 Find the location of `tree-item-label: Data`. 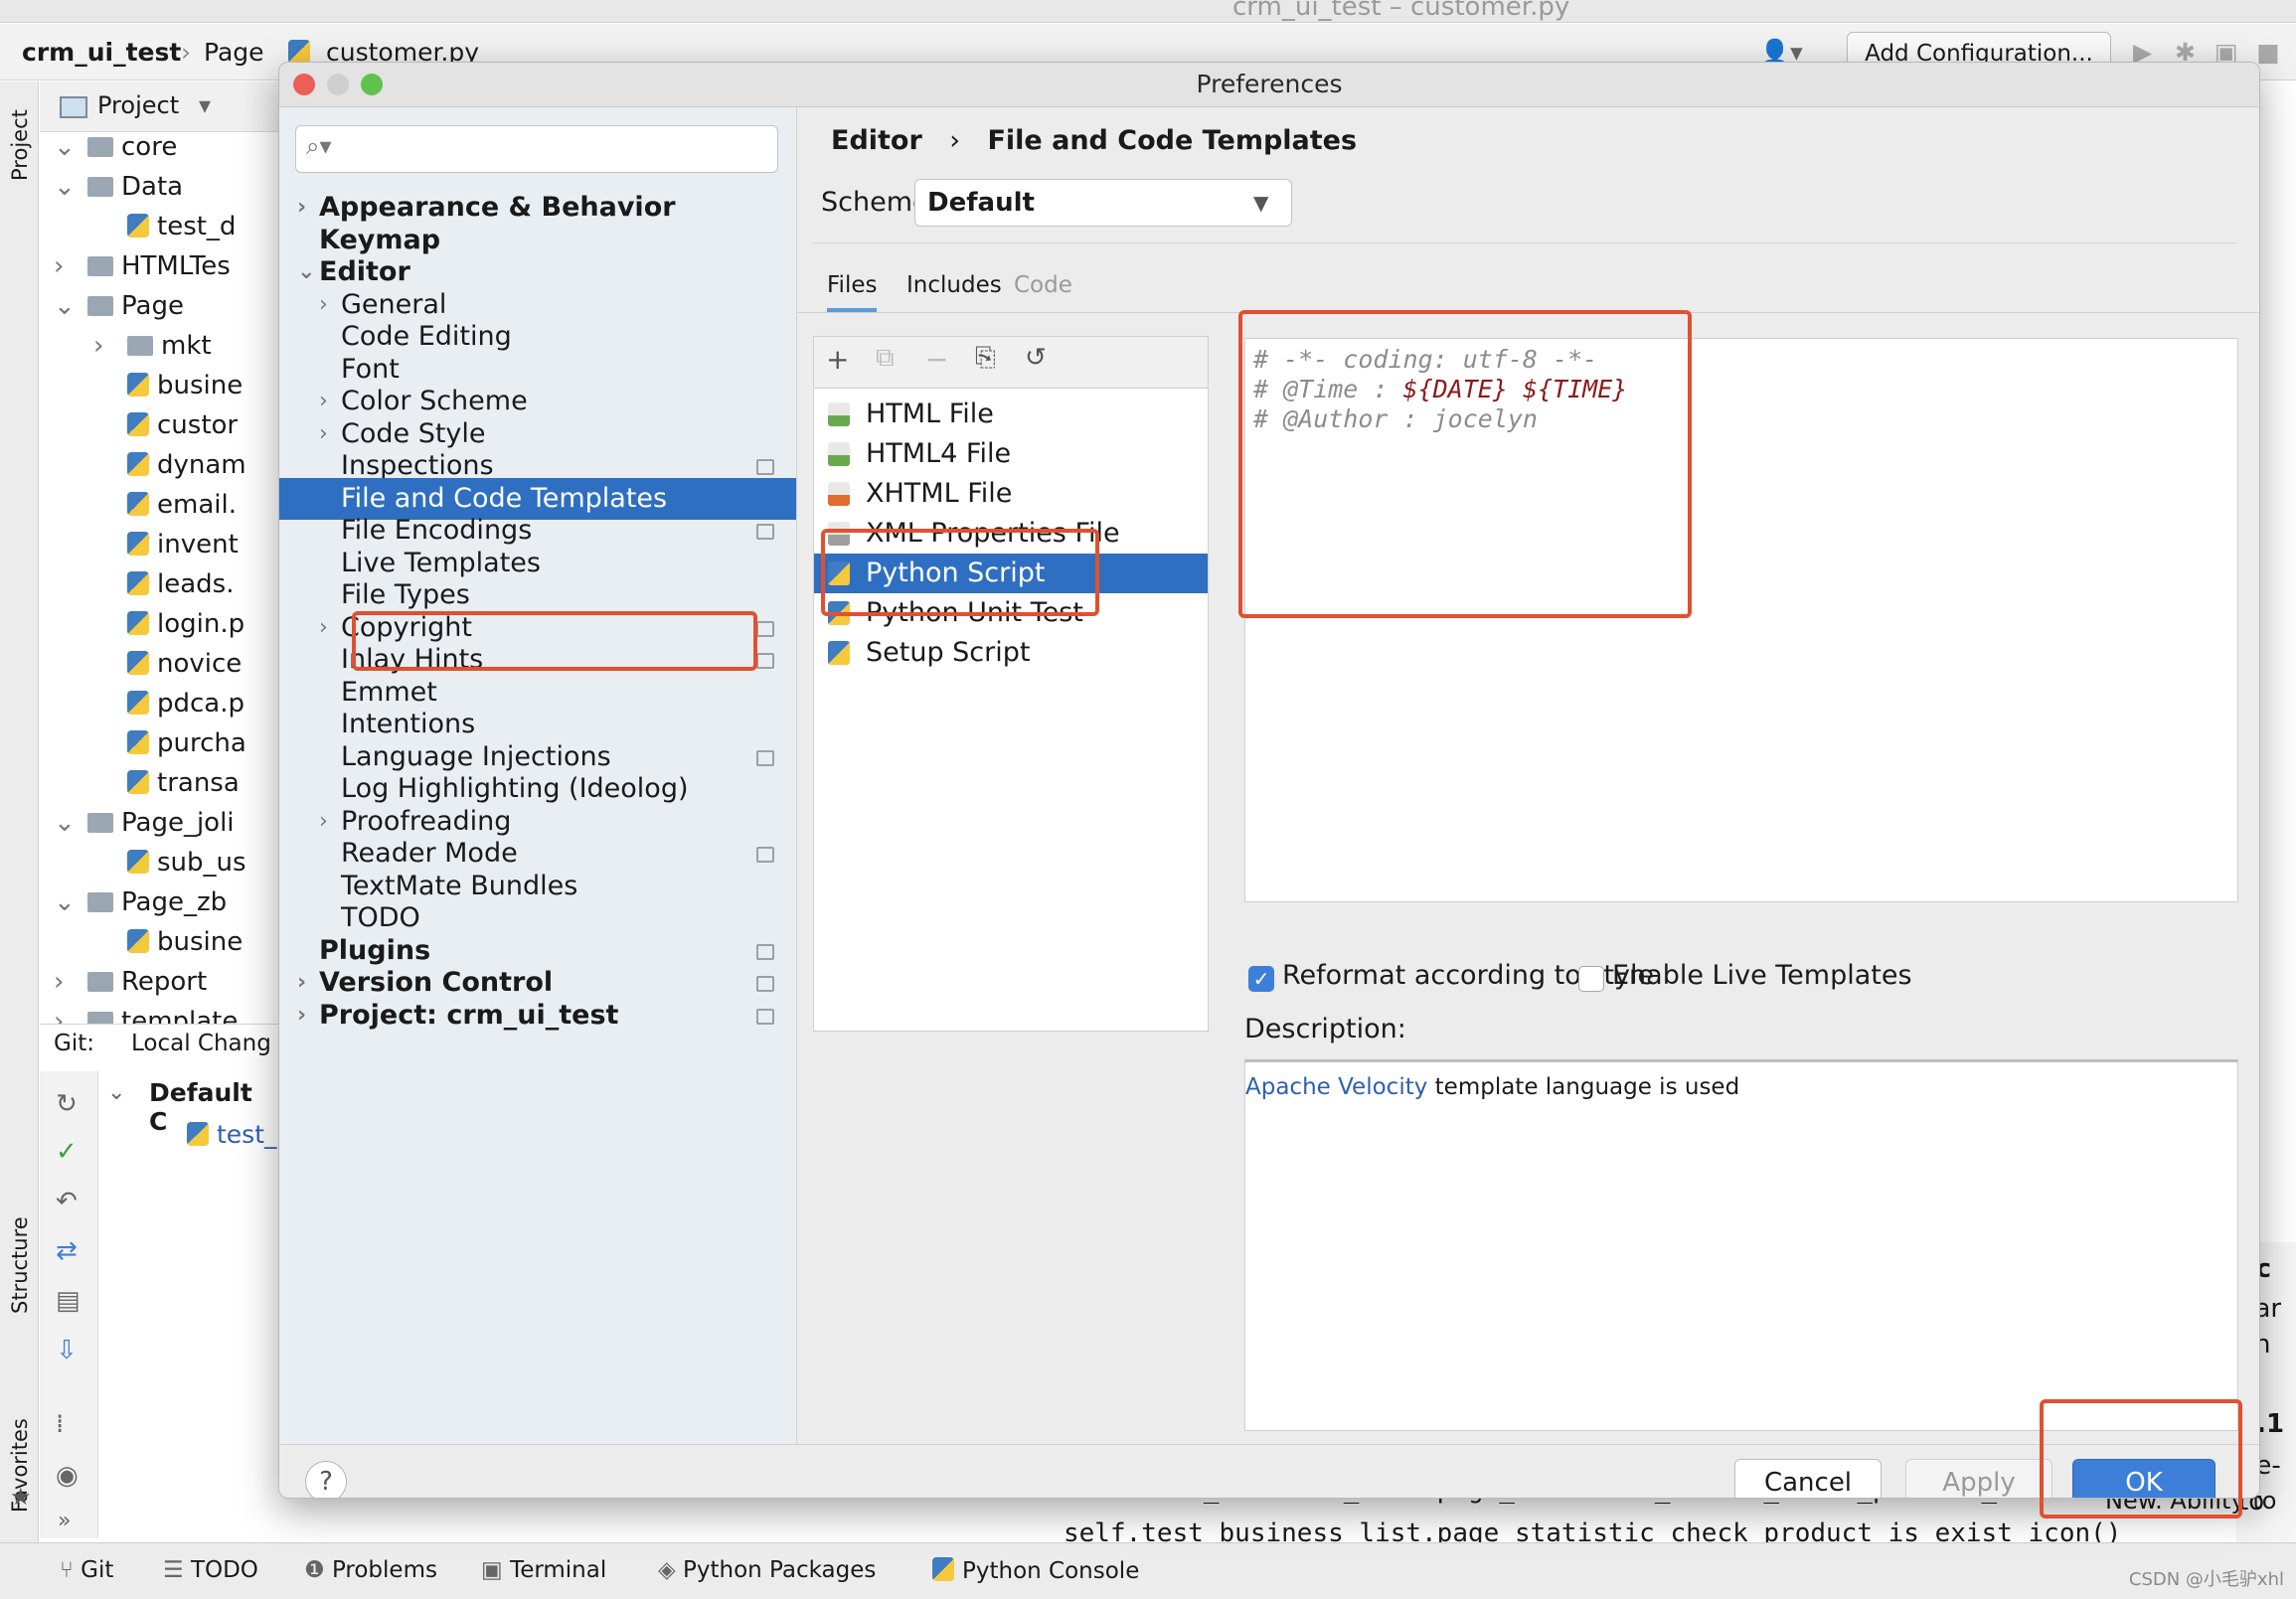

tree-item-label: Data is located at coordinates (152, 187).